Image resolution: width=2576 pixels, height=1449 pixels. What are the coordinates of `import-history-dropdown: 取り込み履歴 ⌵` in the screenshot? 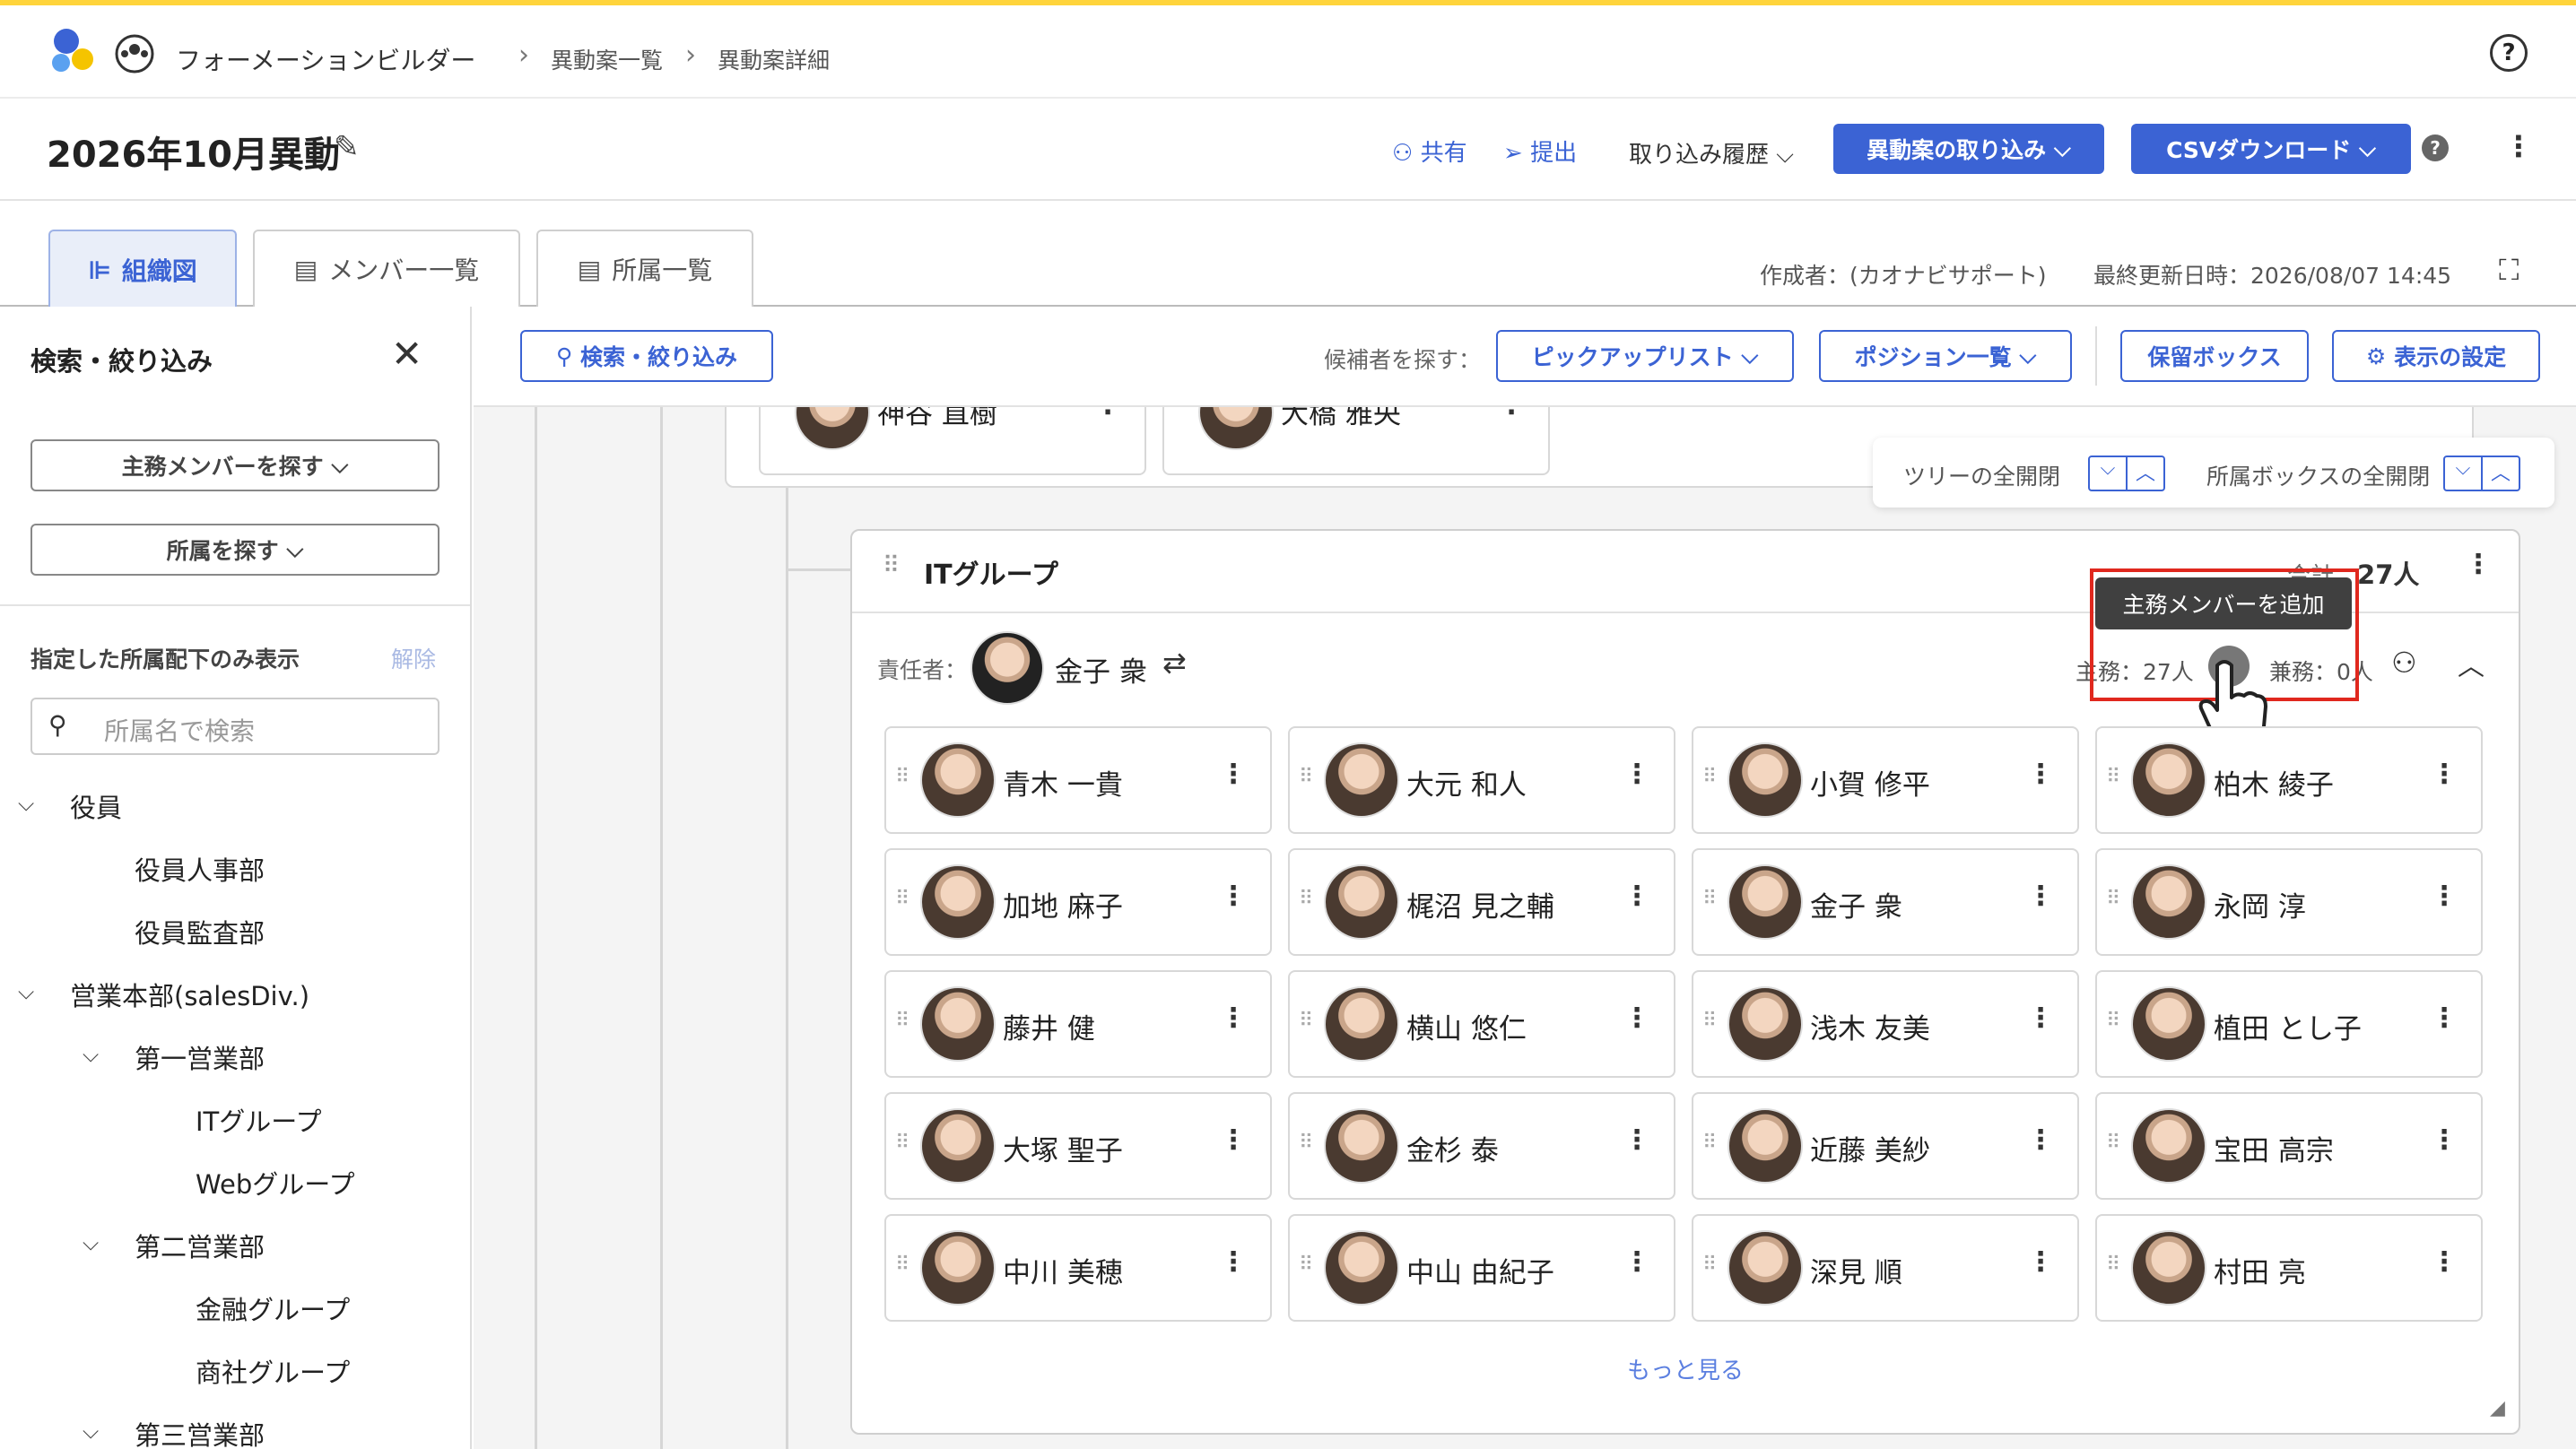 It's located at (1711, 152).